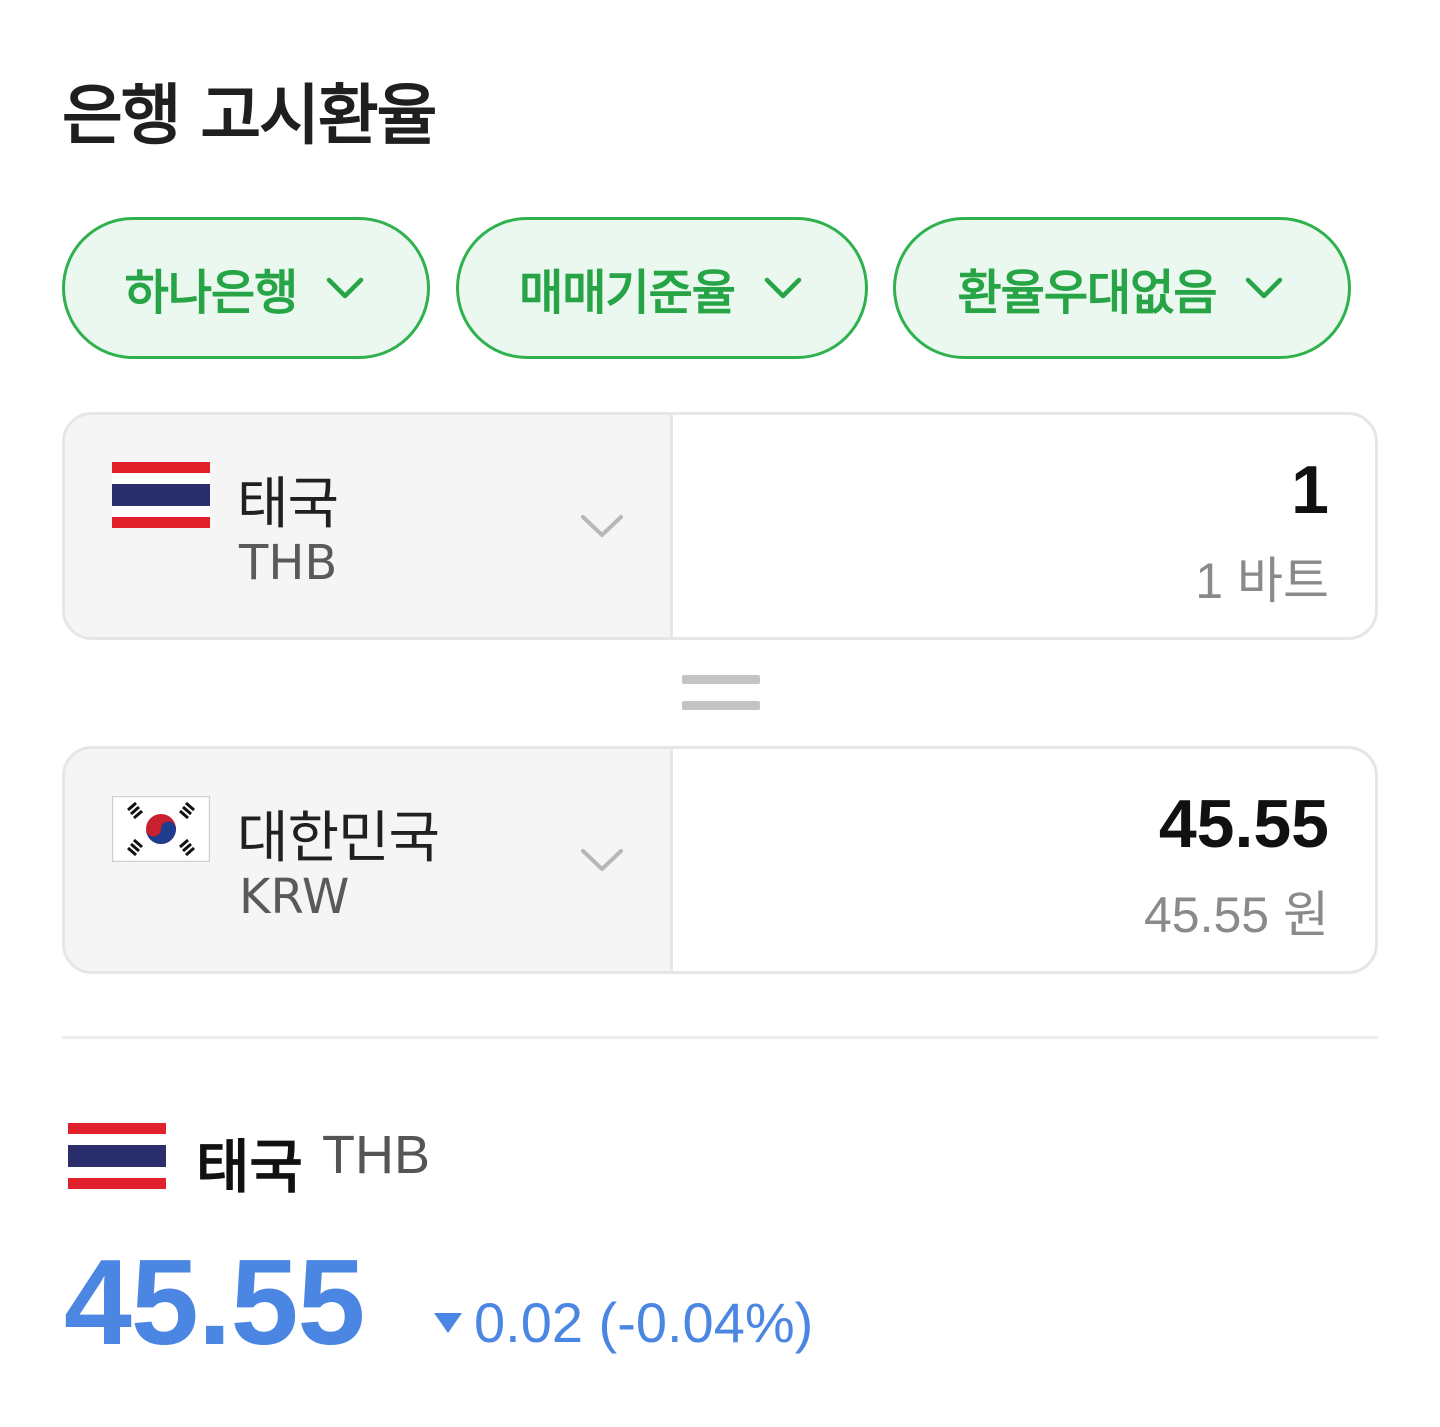 Image resolution: width=1440 pixels, height=1427 pixels. Describe the element at coordinates (249, 115) in the screenshot. I see `page-title: 은행 고시환율` at that location.